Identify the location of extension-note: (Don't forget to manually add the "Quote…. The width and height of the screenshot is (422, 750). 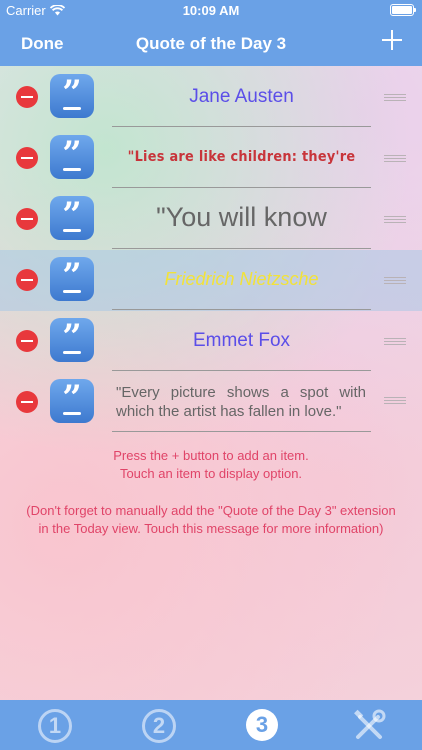
(211, 520).